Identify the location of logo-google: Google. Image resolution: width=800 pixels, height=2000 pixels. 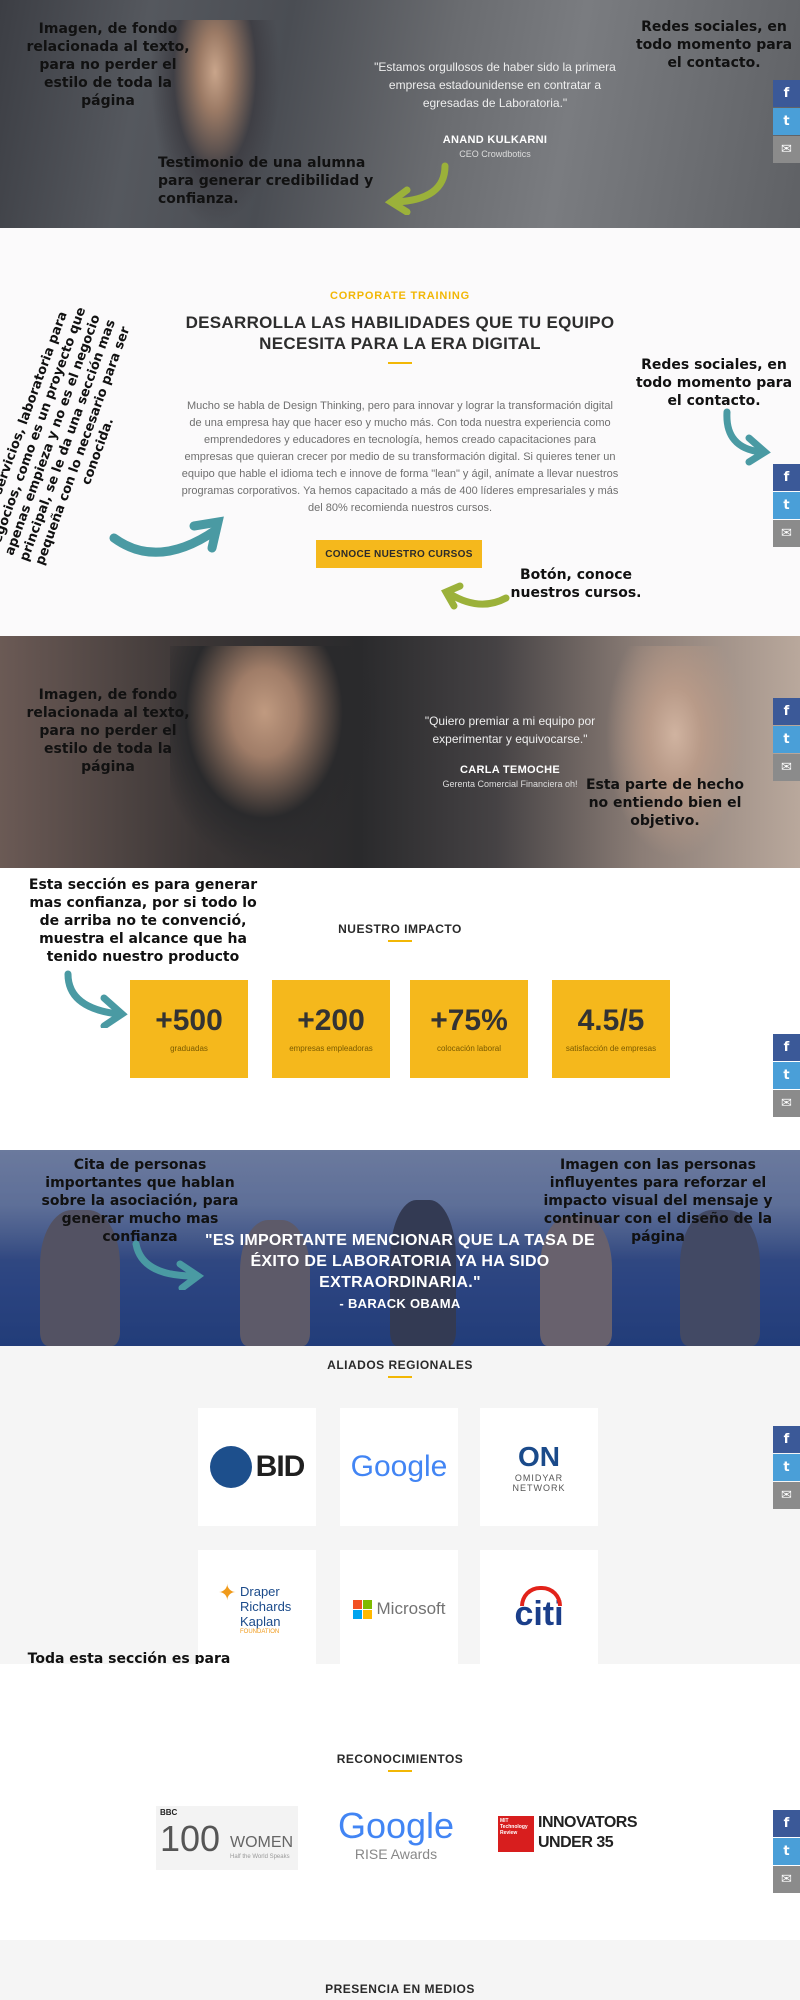
(399, 1467).